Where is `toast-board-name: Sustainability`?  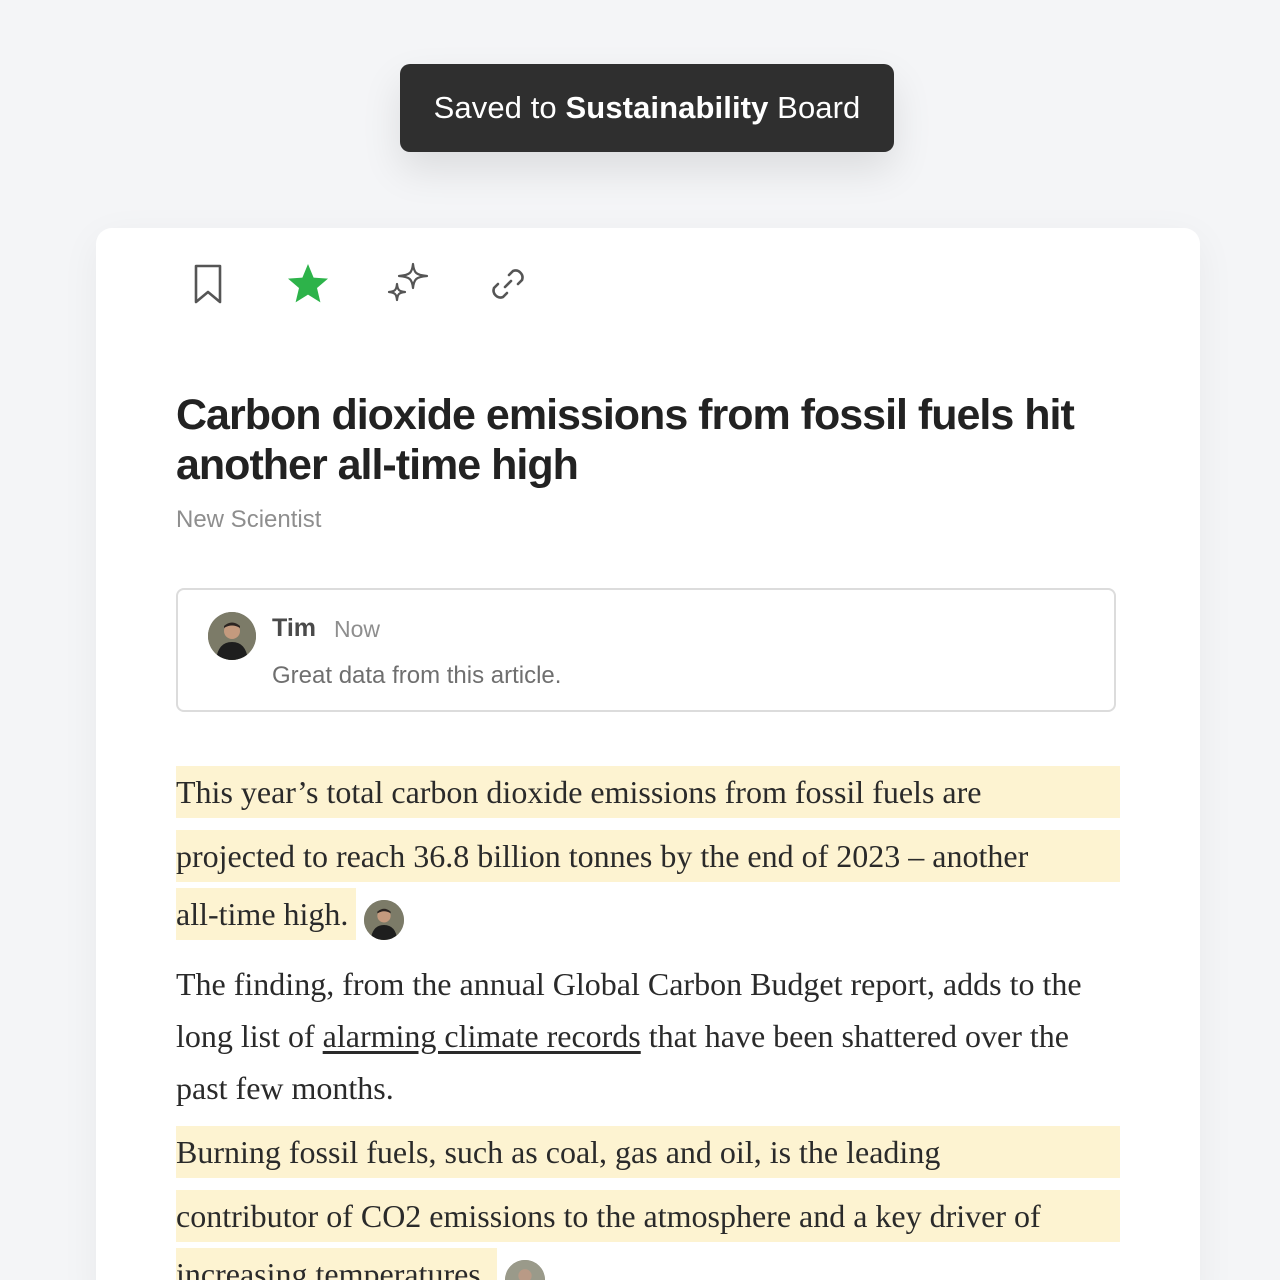 toast-board-name: Sustainability is located at coordinates (667, 107).